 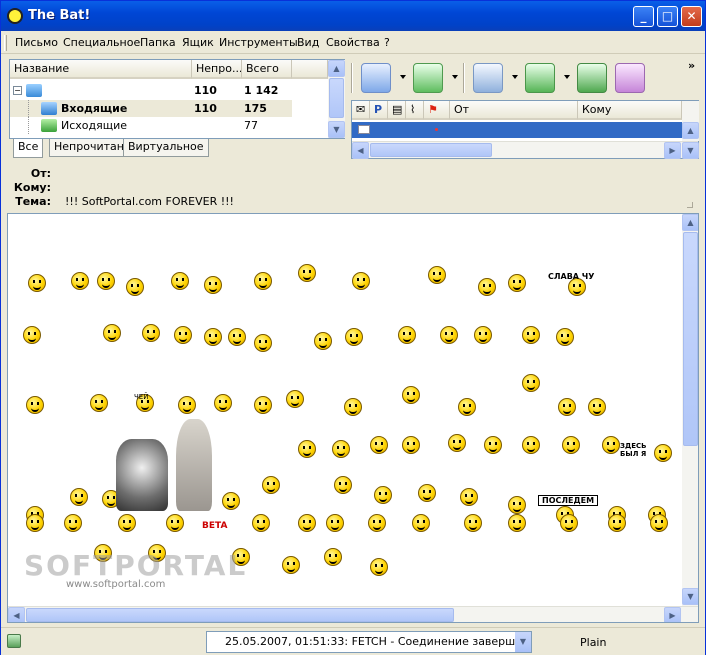 I want to click on menu-folder: Папка, so click(x=158, y=42).